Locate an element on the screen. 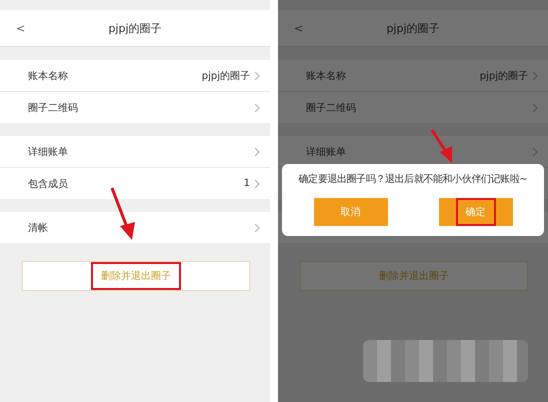  settings-row: 清帐 is located at coordinates (135, 227).